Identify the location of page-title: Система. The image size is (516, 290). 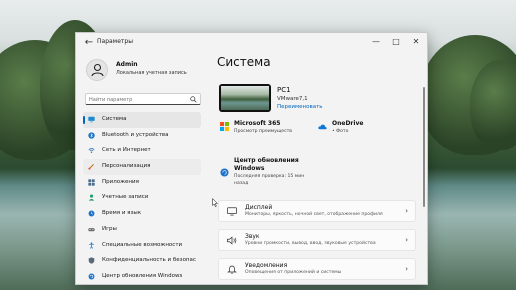
(244, 62).